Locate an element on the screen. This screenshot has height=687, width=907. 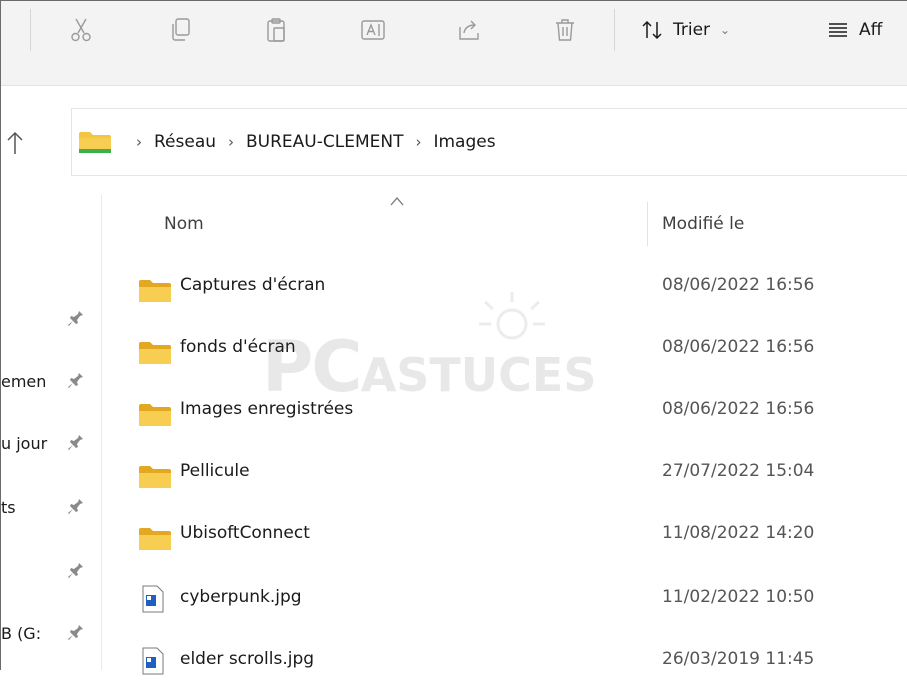
breadcrumb-item: Images is located at coordinates (464, 142).